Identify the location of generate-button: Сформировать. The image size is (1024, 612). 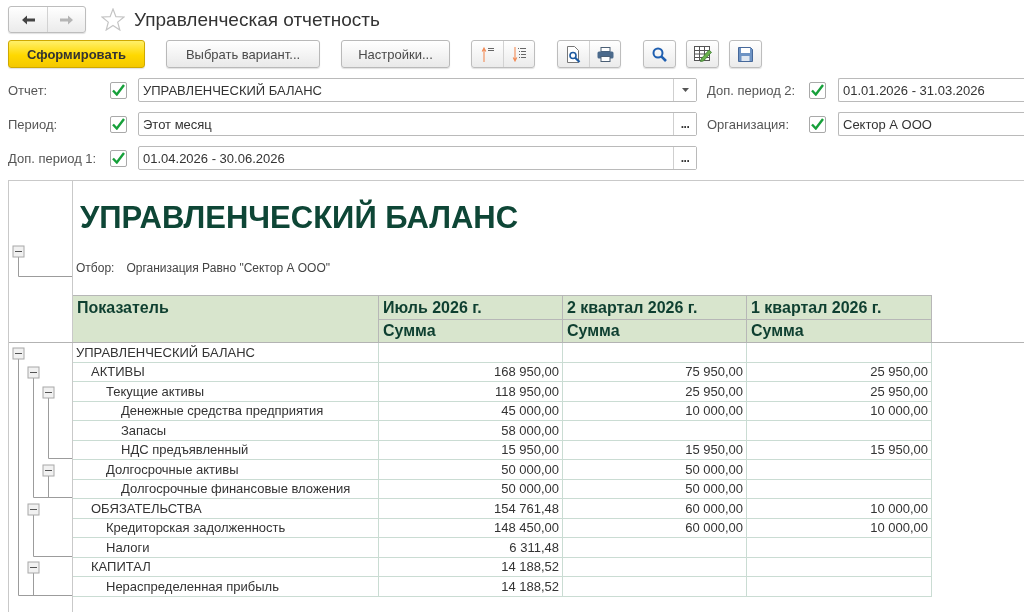
(76, 54).